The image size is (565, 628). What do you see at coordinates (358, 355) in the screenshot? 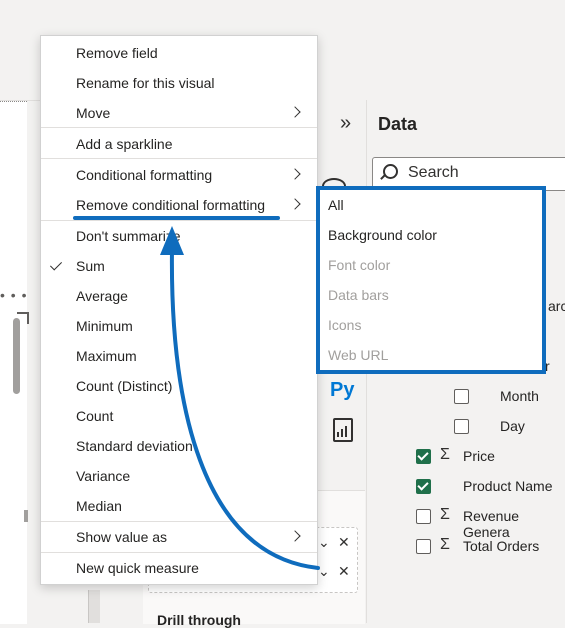
I see `submenu-item-label: Web URL` at bounding box center [358, 355].